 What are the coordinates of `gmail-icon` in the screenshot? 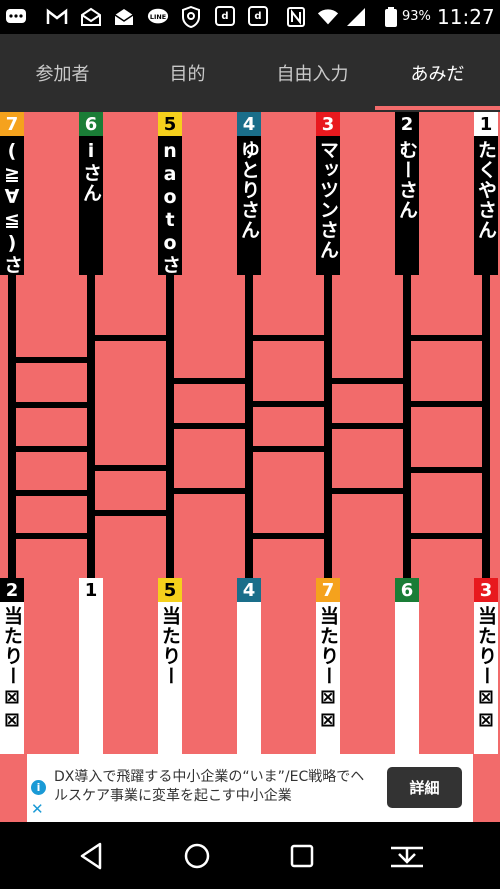 It's located at (57, 17).